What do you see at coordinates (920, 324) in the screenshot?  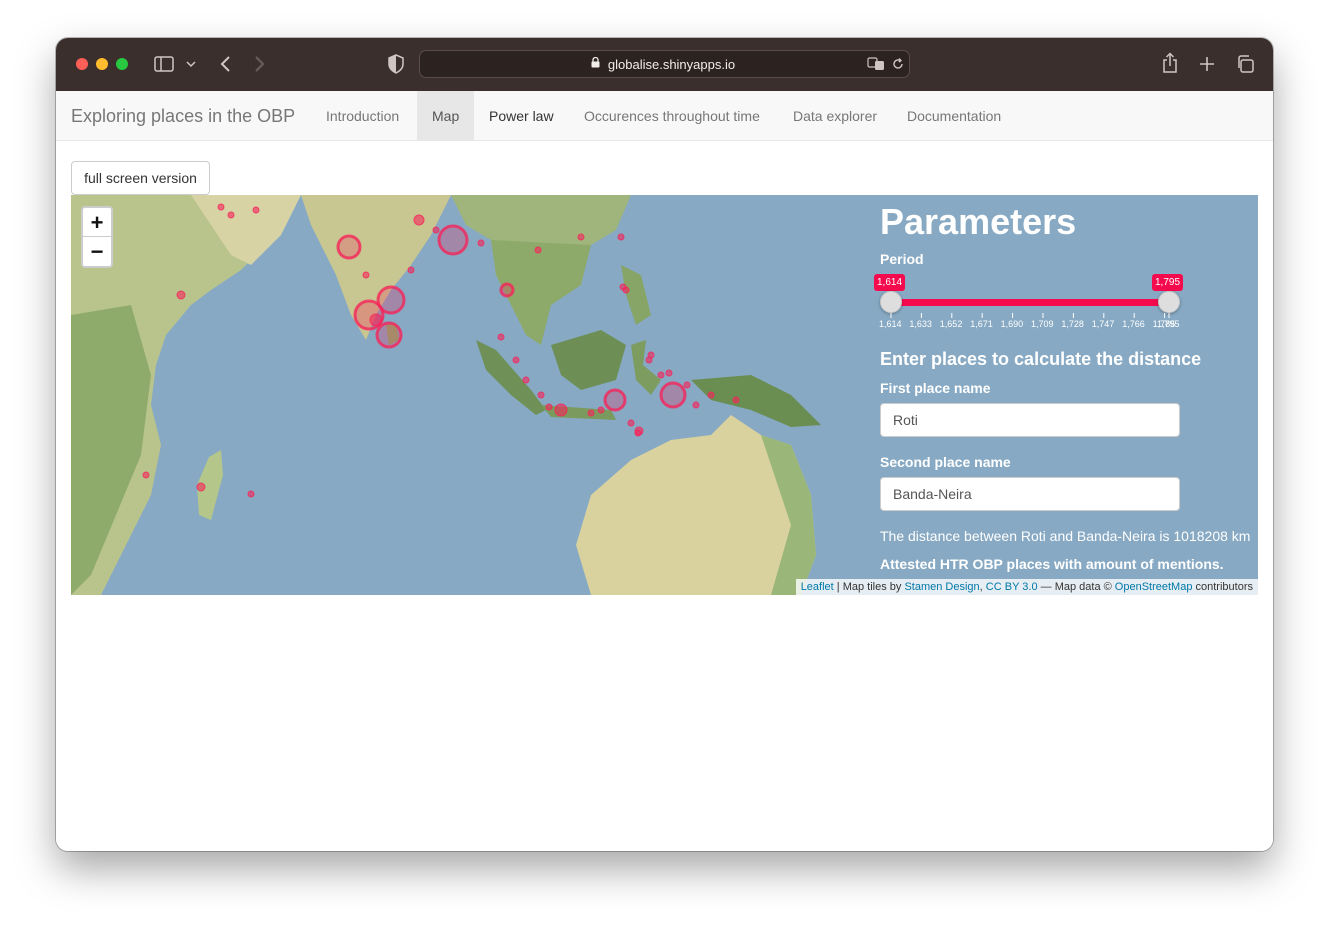 I see `slider-tick-label: 1,633` at bounding box center [920, 324].